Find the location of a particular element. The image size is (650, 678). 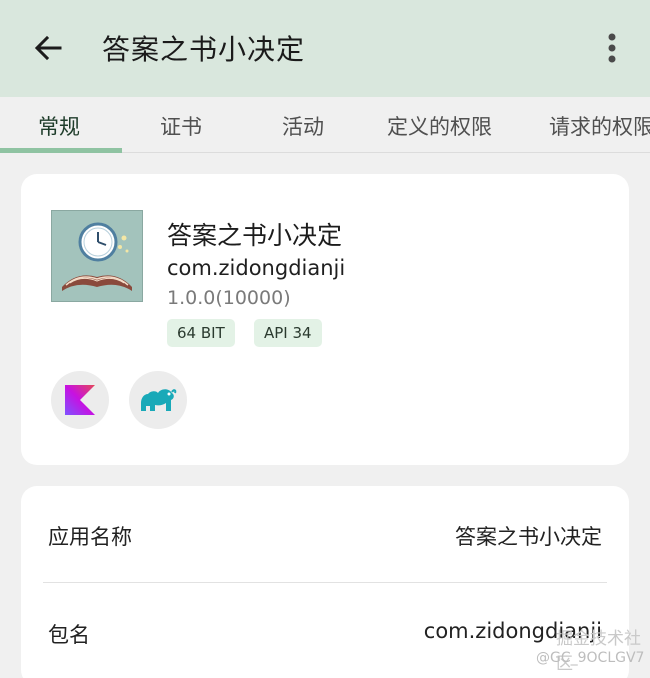

gradle-elephant-icon is located at coordinates (159, 400).